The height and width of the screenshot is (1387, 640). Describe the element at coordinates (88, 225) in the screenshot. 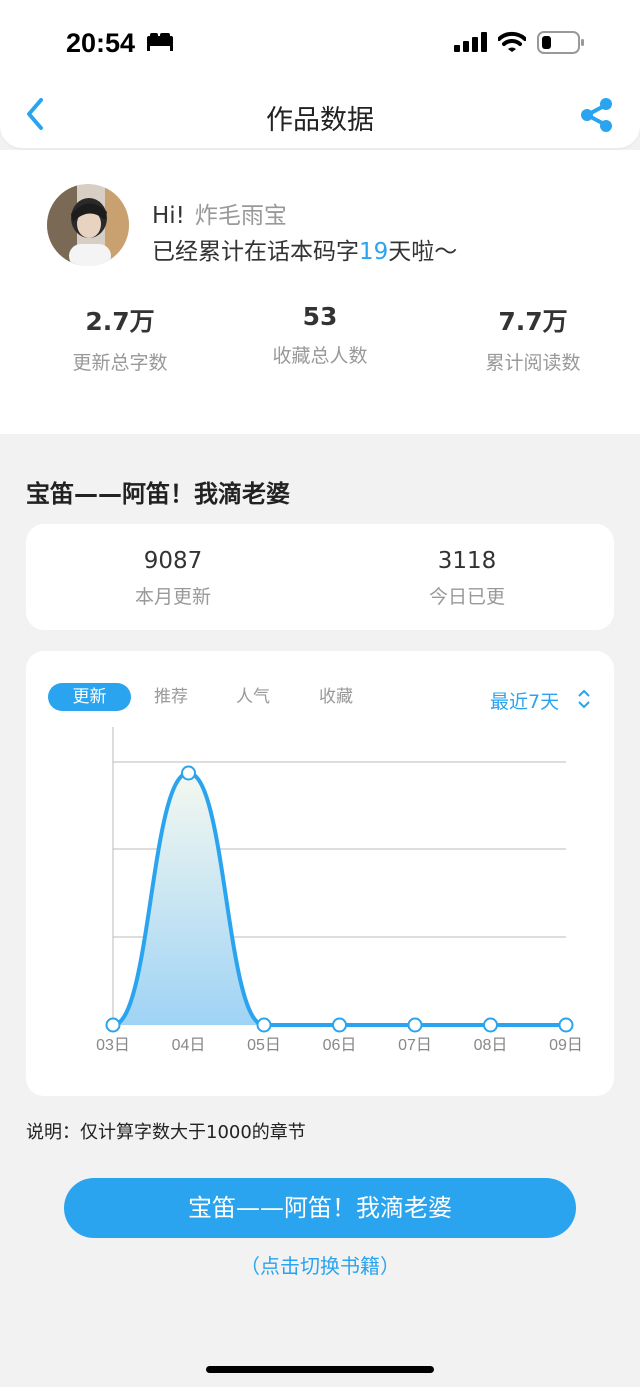

I see `avatar` at that location.